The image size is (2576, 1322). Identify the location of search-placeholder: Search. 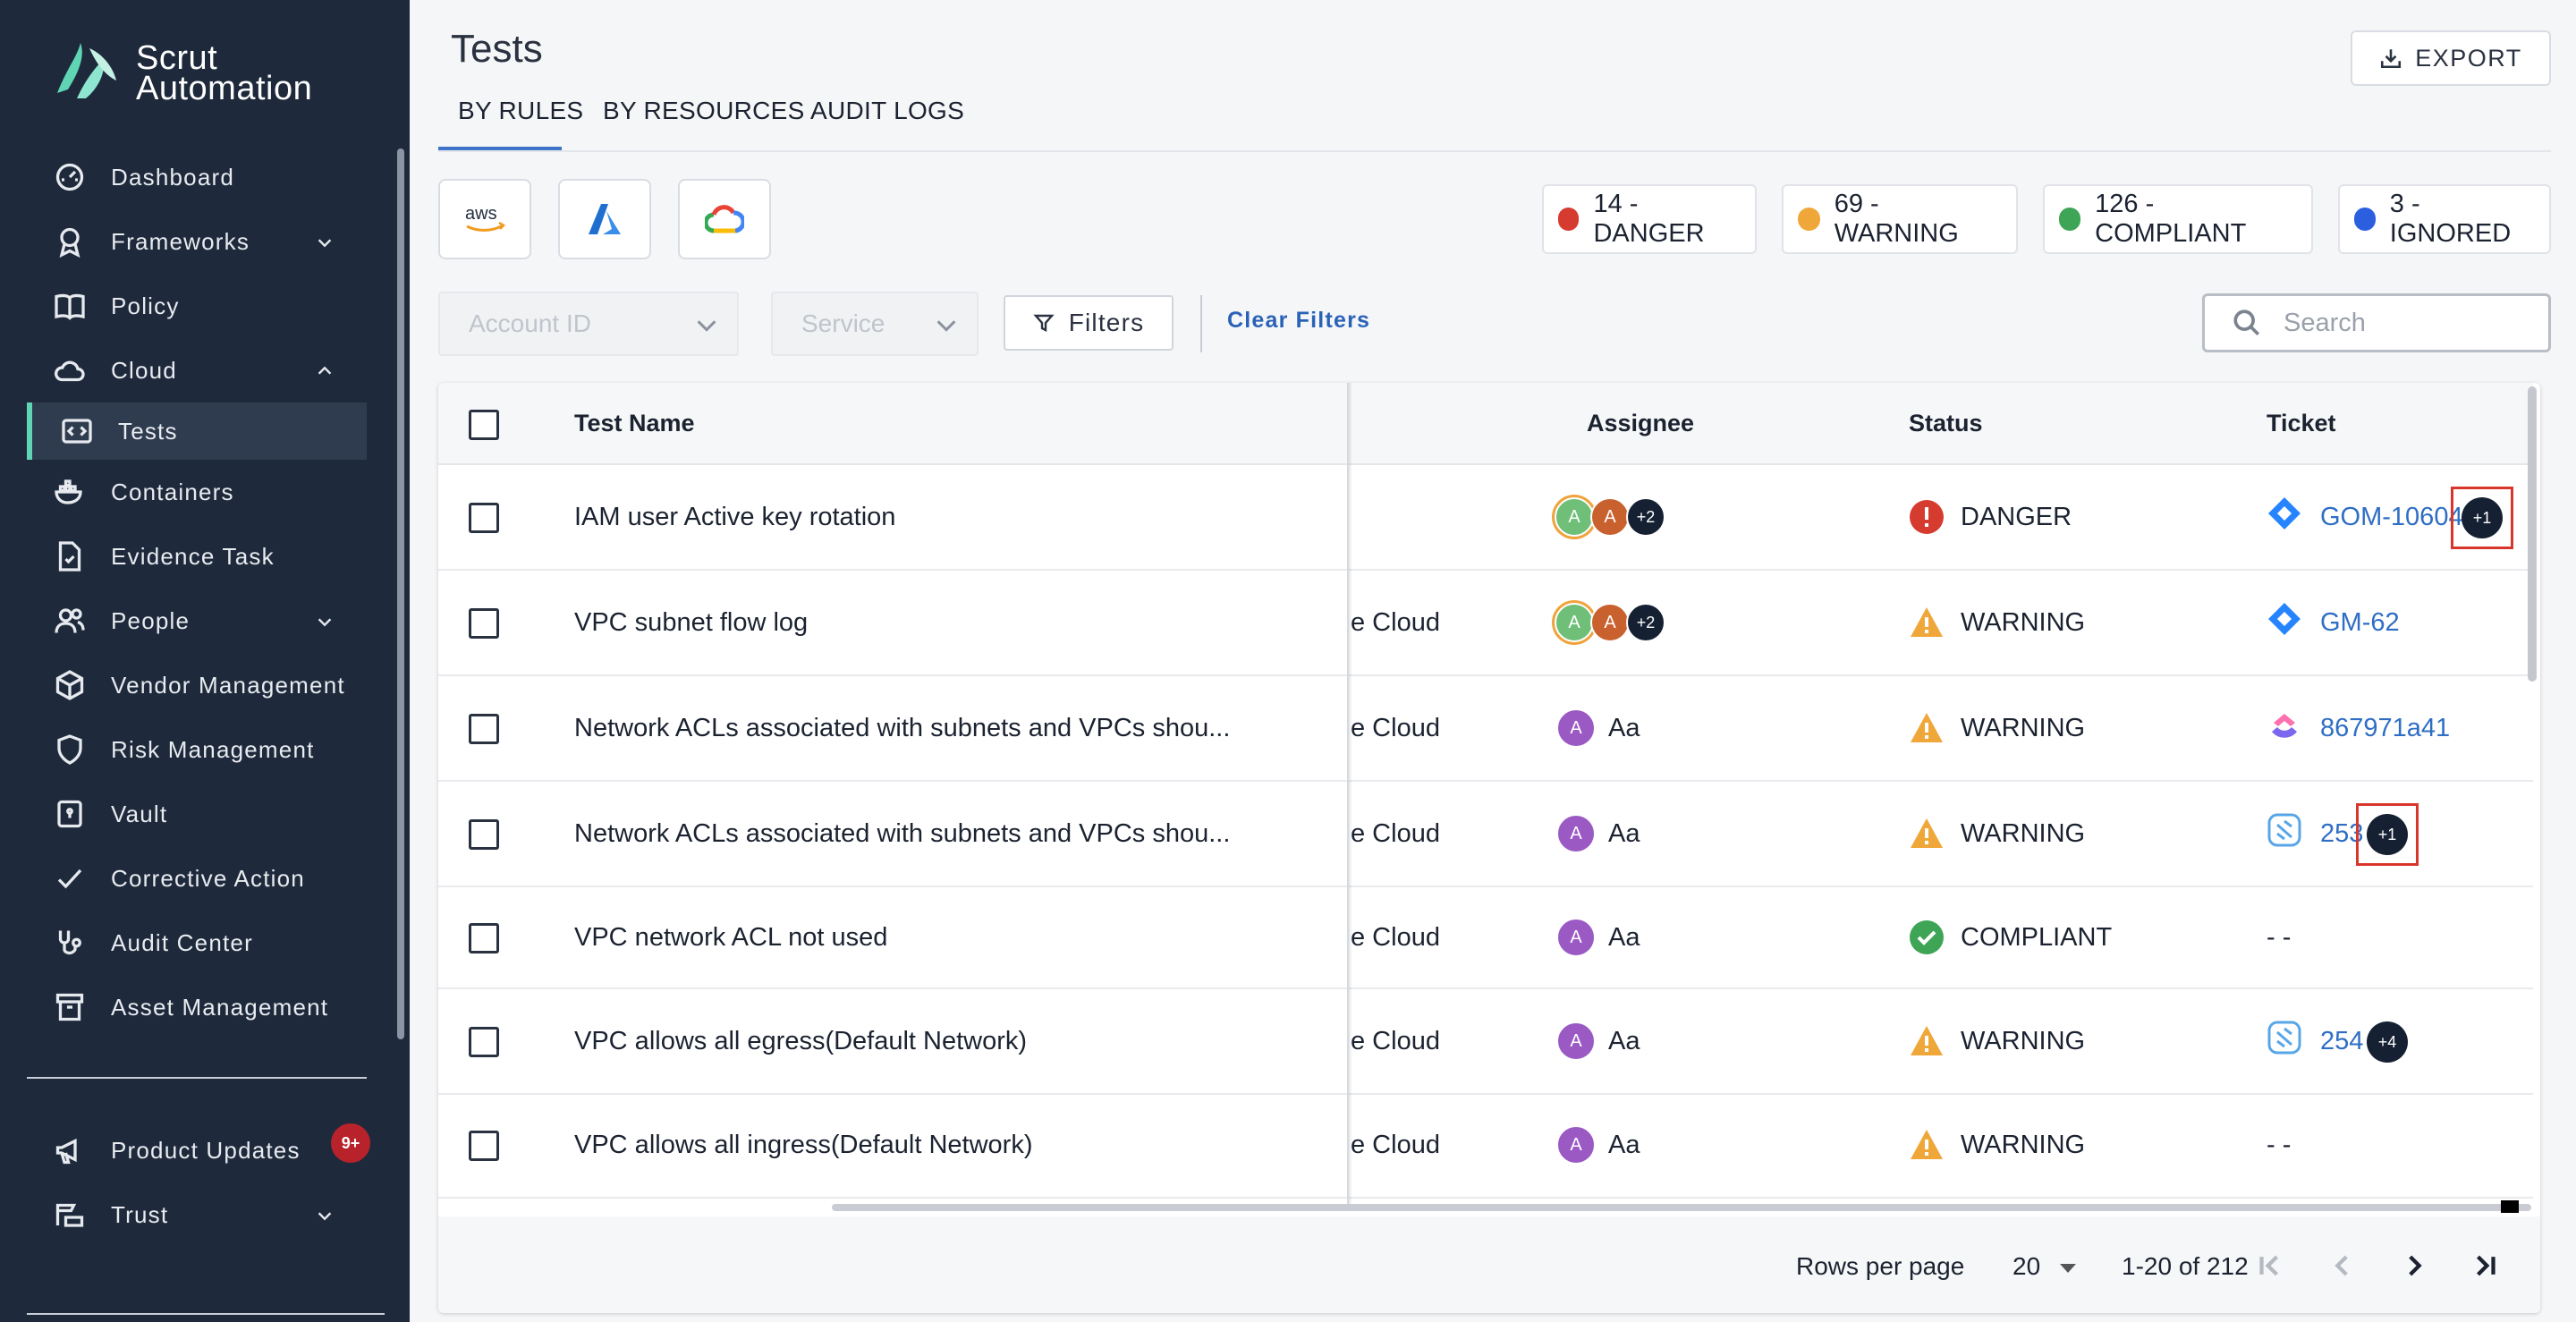
(2325, 322).